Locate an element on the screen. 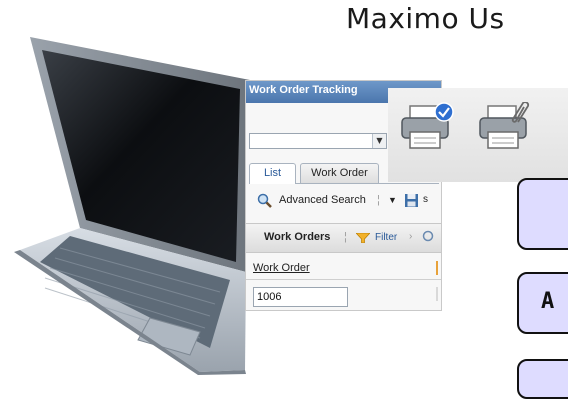 The width and height of the screenshot is (568, 399). work-orders-subheader: Work Orders ¦ Filter › is located at coordinates (343, 238).